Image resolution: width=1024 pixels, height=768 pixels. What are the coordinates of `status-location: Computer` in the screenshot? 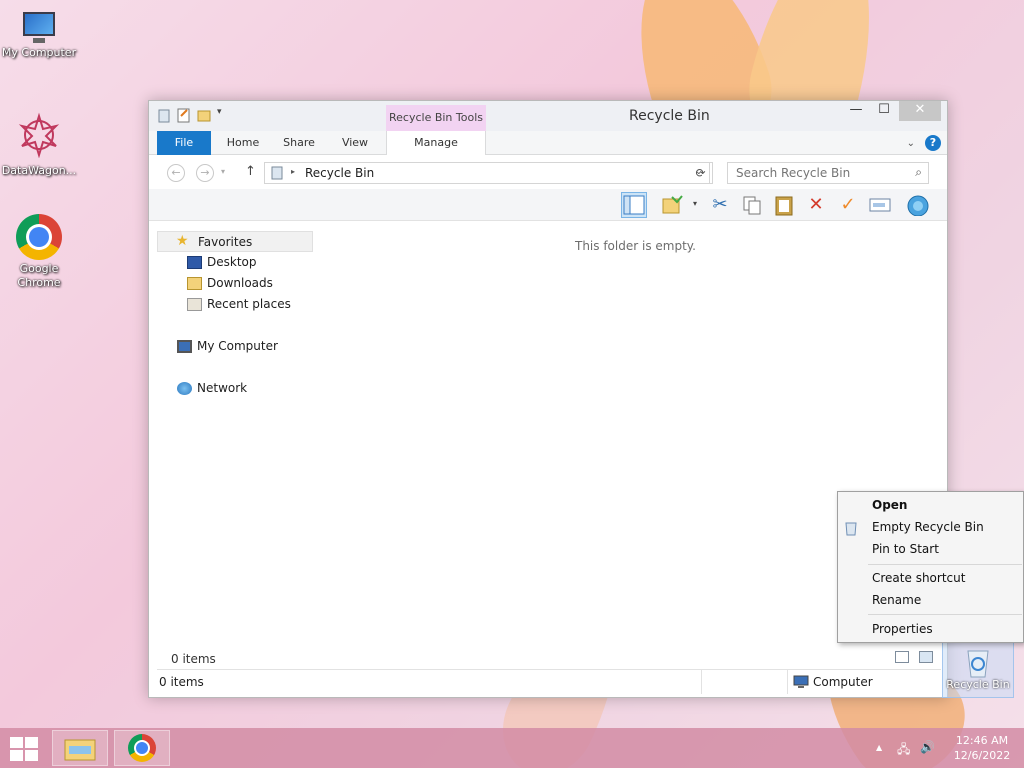 It's located at (843, 682).